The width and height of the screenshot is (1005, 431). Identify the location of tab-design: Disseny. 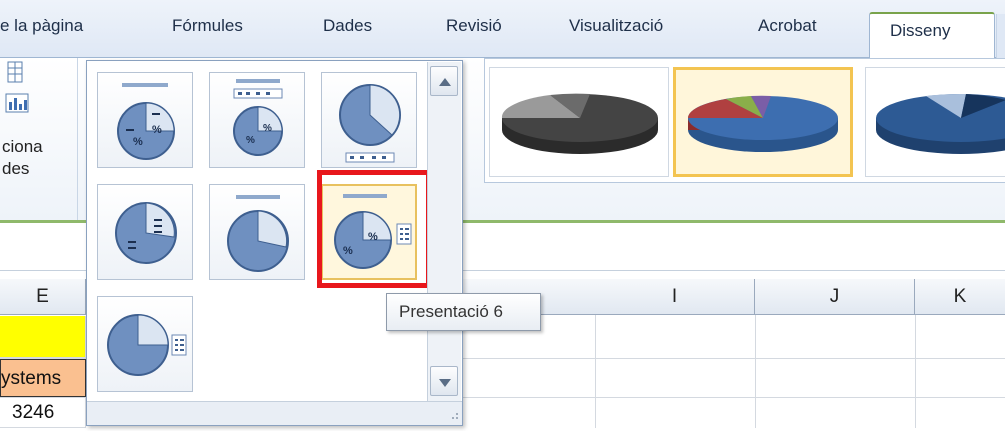
(932, 35).